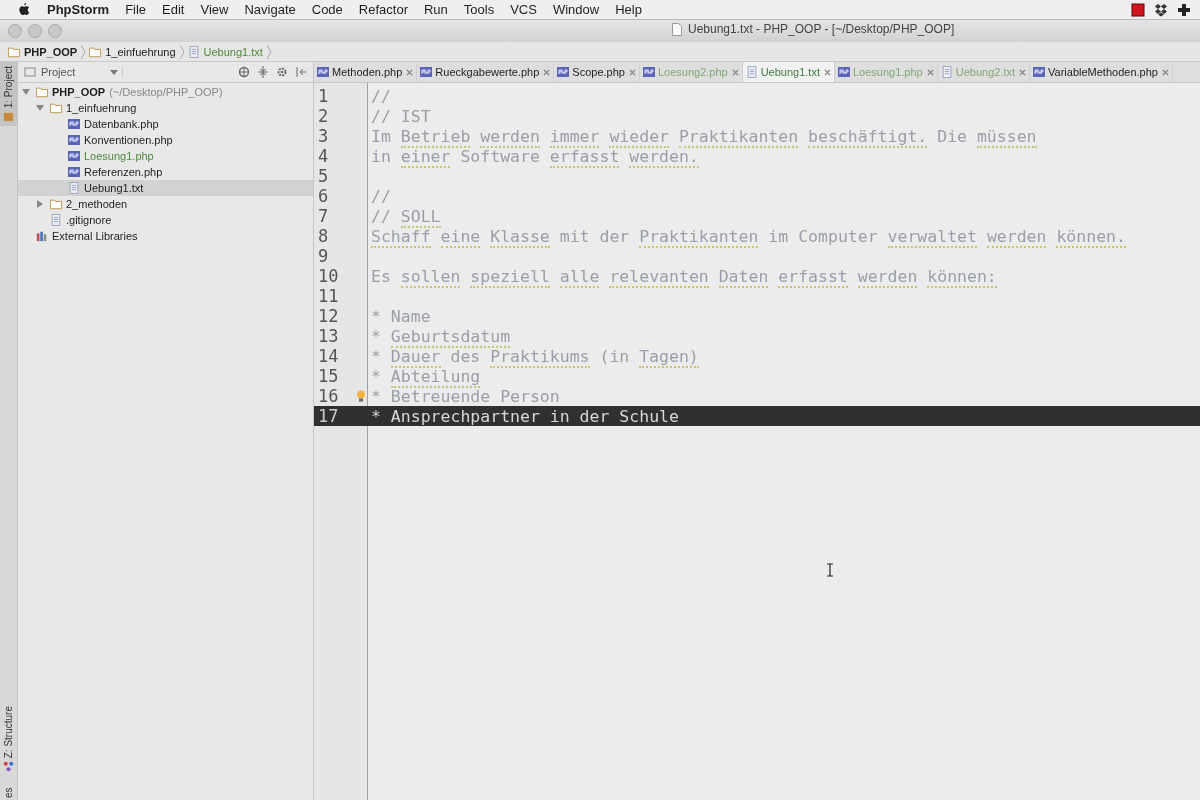 The height and width of the screenshot is (800, 1200). Describe the element at coordinates (15, 31) in the screenshot. I see `close-window-button` at that location.